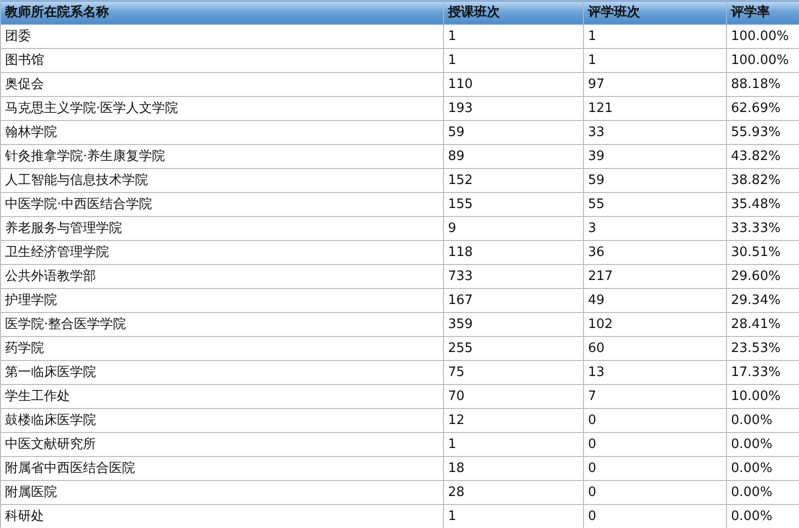  What do you see at coordinates (514, 204) in the screenshot?
I see `table-cell: 155` at bounding box center [514, 204].